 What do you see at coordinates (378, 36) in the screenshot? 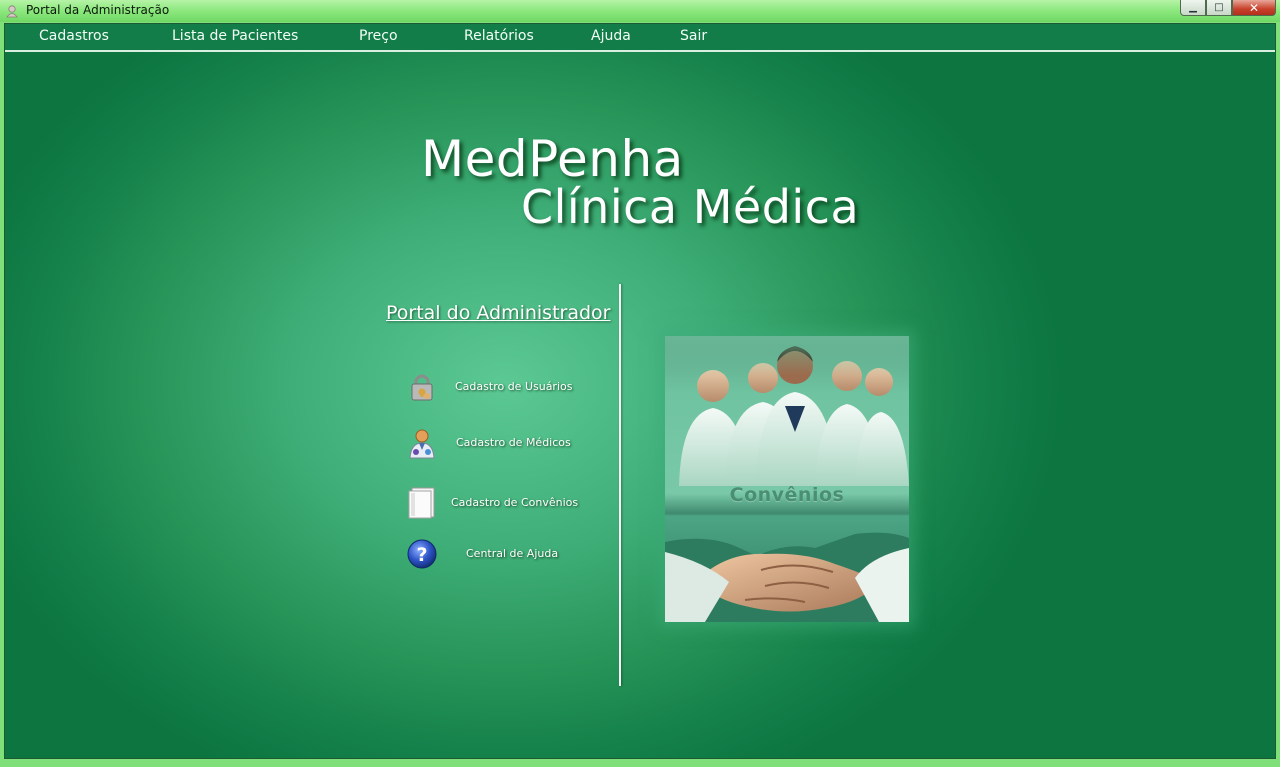
I see `menu-item-preco: Preço` at bounding box center [378, 36].